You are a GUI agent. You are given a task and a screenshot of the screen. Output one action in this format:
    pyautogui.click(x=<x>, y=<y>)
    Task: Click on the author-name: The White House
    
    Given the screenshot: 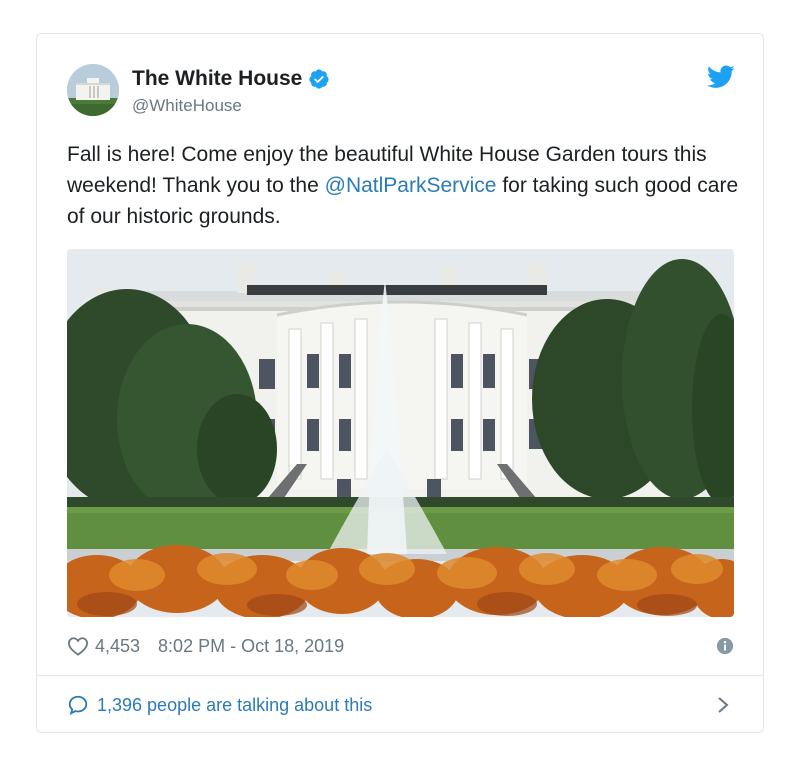 What is the action you would take?
    pyautogui.click(x=217, y=79)
    